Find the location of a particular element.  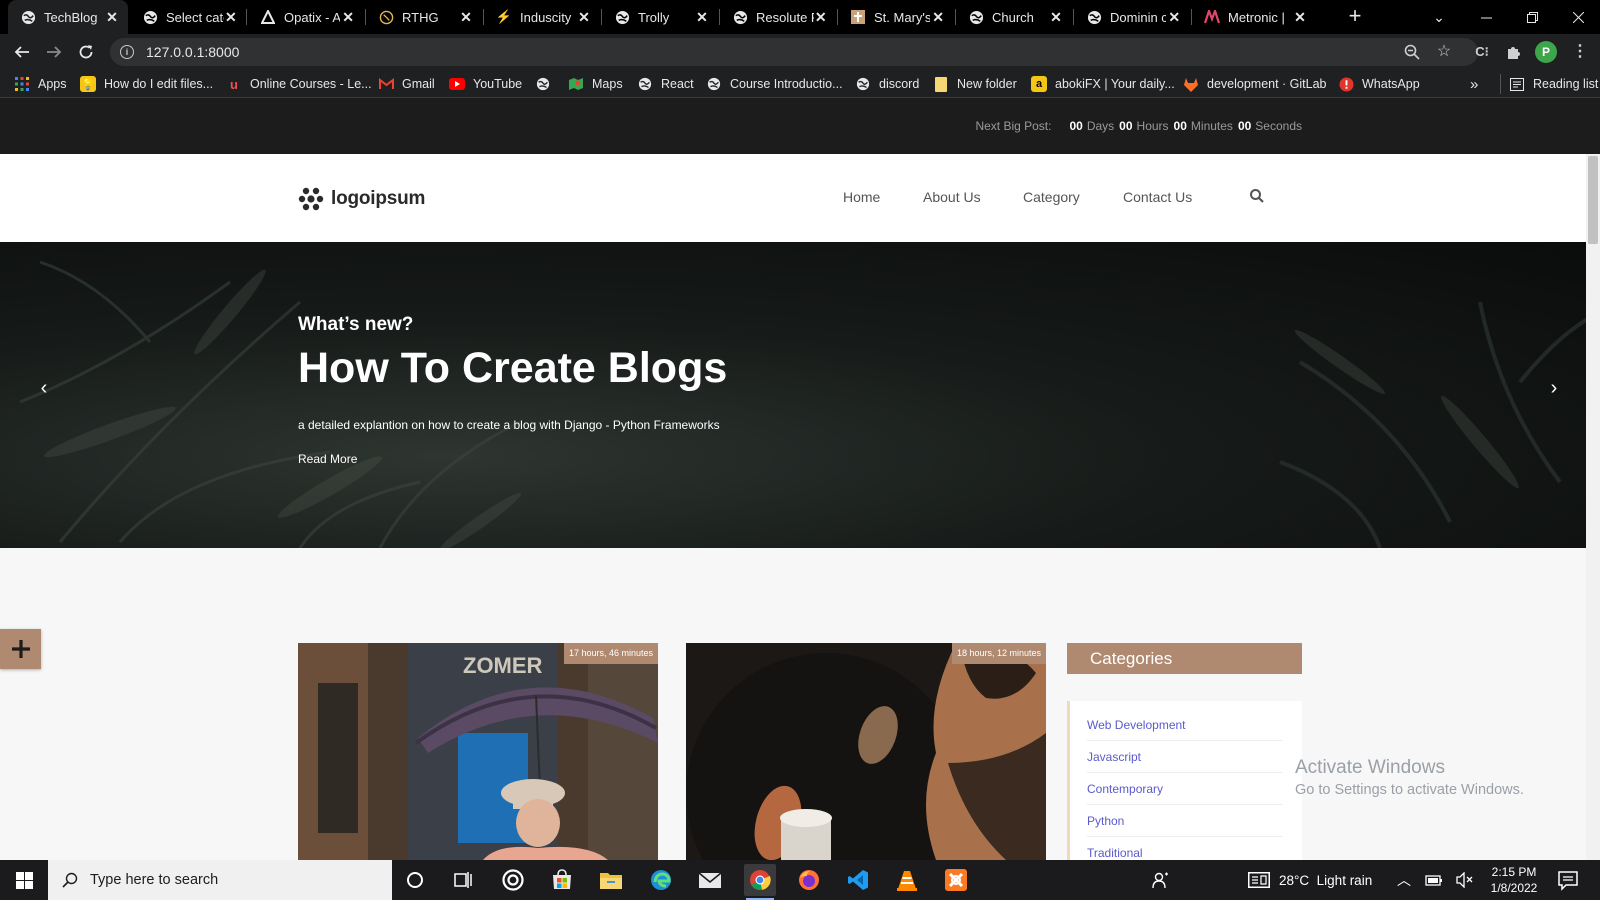

weather-widget: 28°C Light rain is located at coordinates (1310, 880).